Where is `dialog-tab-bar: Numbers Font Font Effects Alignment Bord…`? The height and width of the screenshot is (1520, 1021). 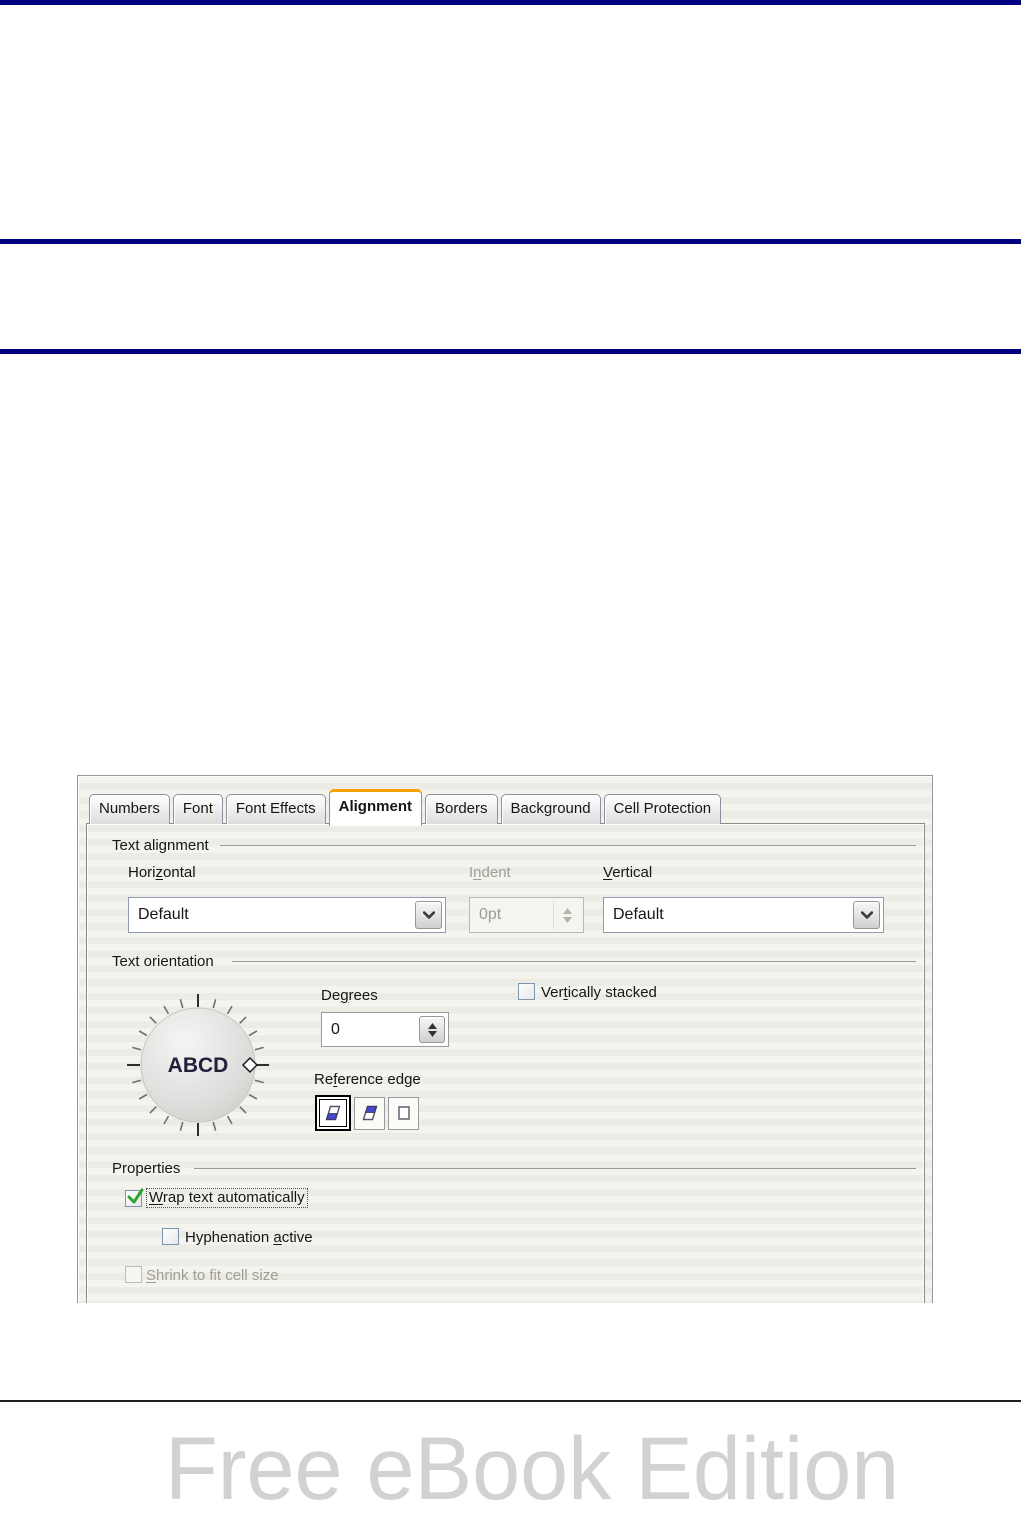
dialog-tab-bar: Numbers Font Font Effects Alignment Bord… is located at coordinates (406, 807).